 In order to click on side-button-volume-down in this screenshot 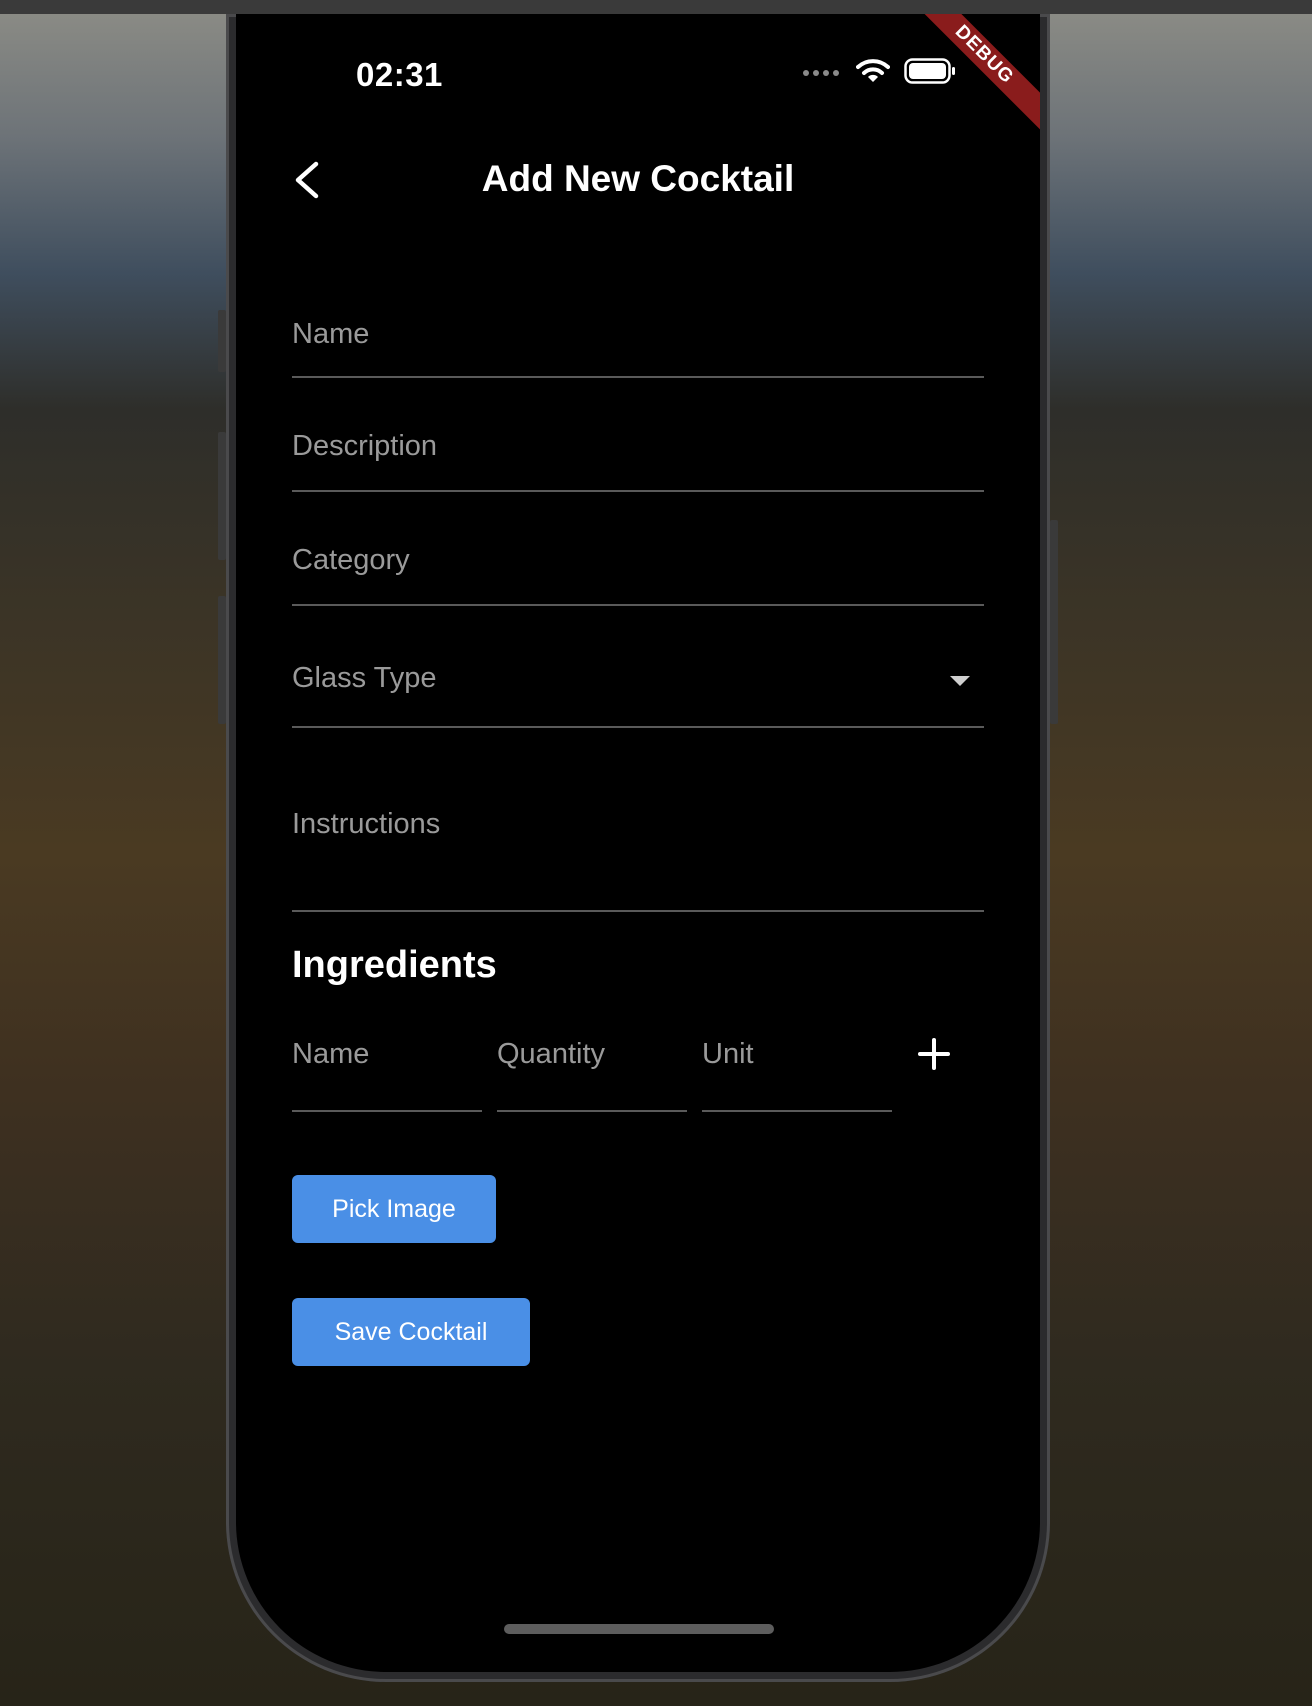, I will do `click(222, 660)`.